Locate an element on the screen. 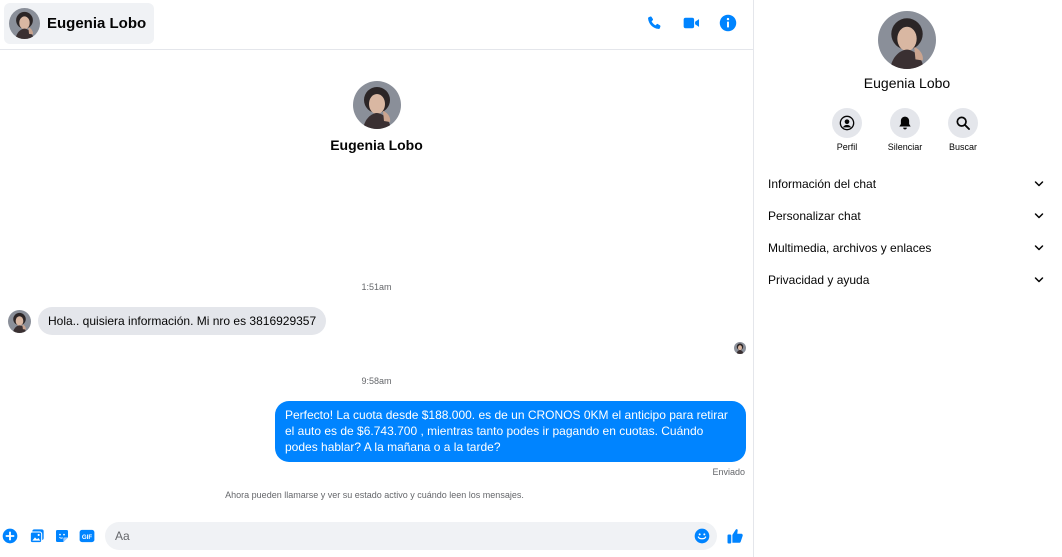  message-input is located at coordinates (411, 536).